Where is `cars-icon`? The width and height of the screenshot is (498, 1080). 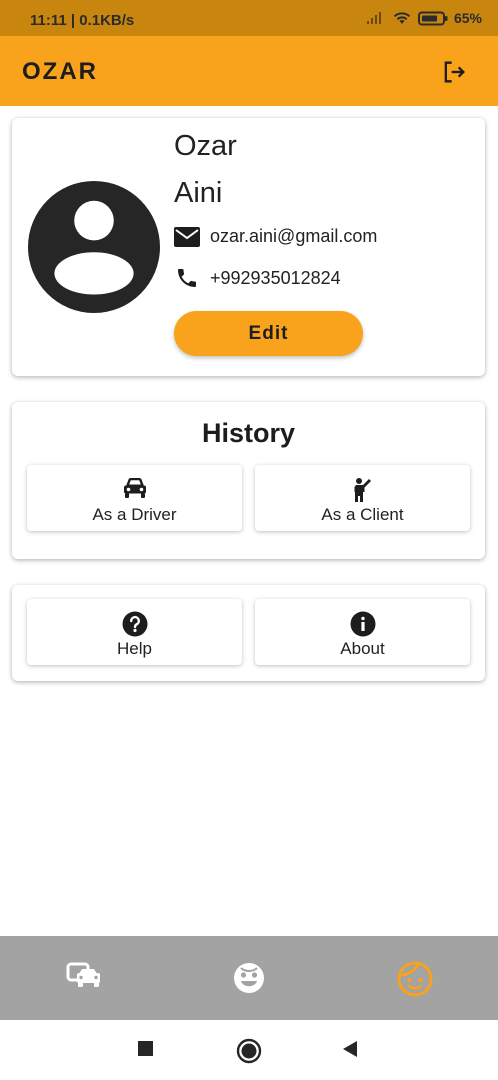
cars-icon is located at coordinates (85, 978).